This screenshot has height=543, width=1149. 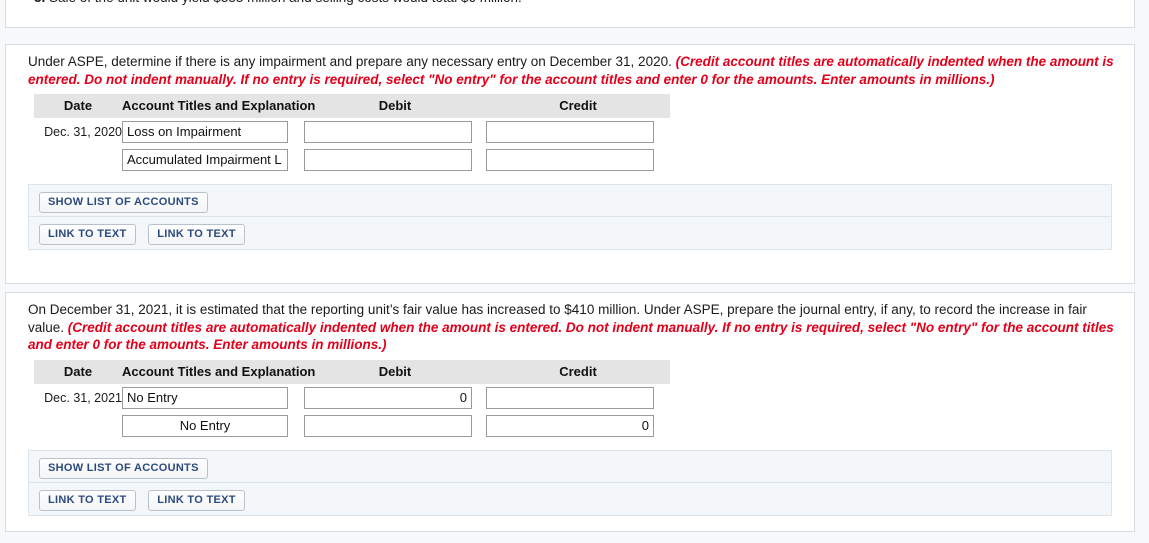 What do you see at coordinates (570, 425) in the screenshot?
I see `credit-amount-input: 0` at bounding box center [570, 425].